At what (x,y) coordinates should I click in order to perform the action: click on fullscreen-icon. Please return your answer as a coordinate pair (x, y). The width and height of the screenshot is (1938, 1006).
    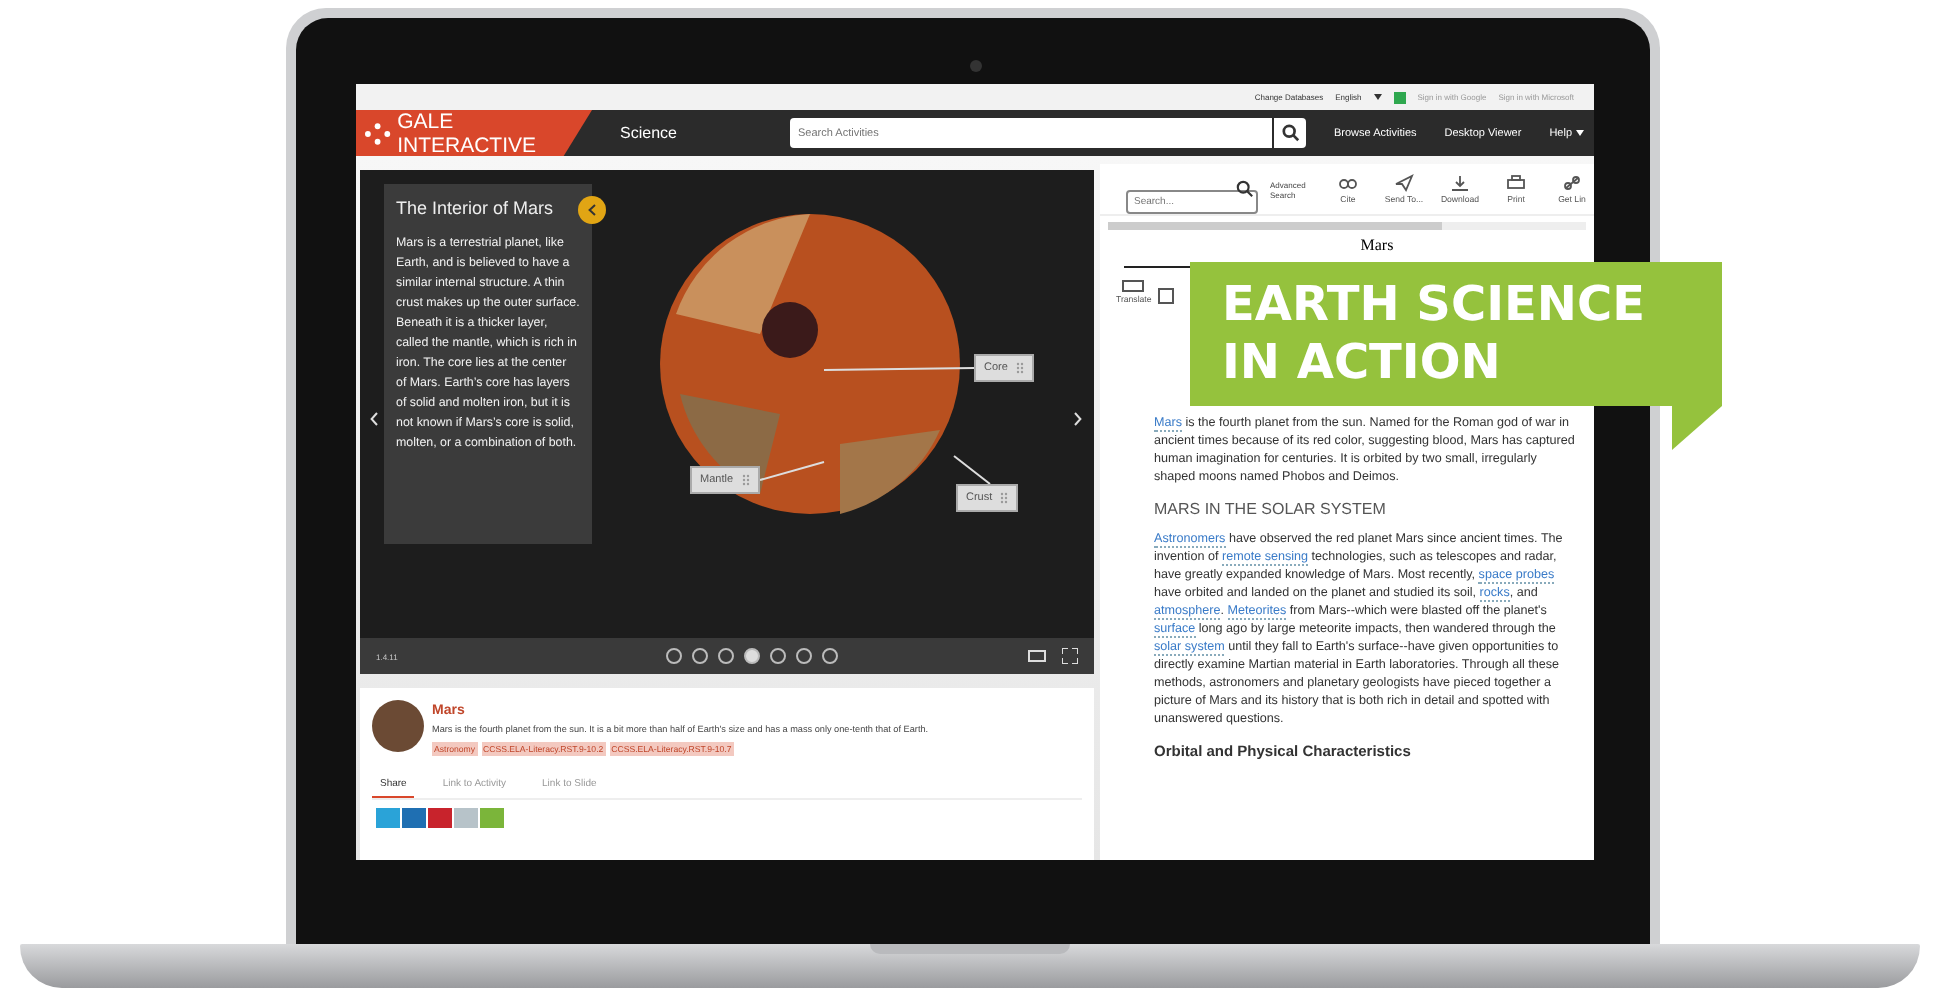
    Looking at the image, I should click on (1070, 656).